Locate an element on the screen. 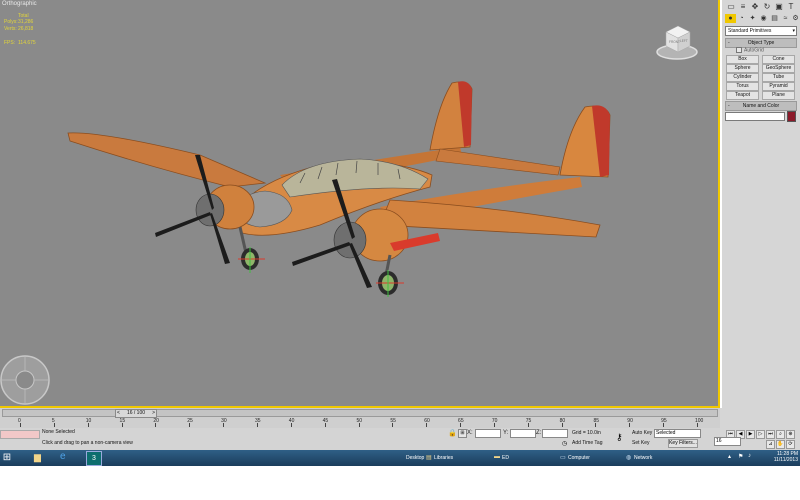 This screenshot has width=800, height=500. autogrid-checkbox: AutoGrid is located at coordinates (750, 50).